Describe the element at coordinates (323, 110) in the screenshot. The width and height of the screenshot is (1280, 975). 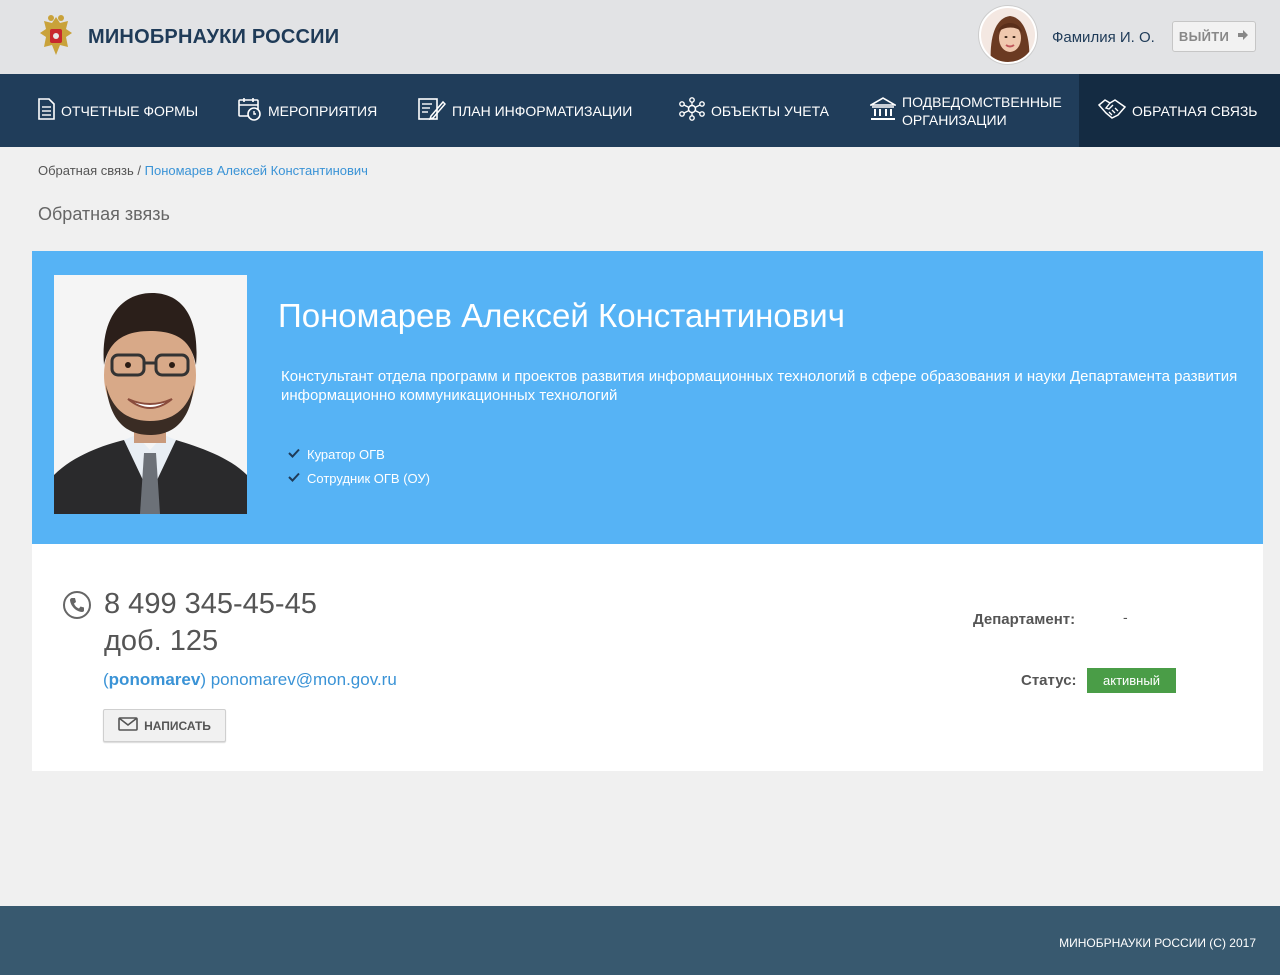
I see `nav-label: МЕРОПРИЯТИЯ` at that location.